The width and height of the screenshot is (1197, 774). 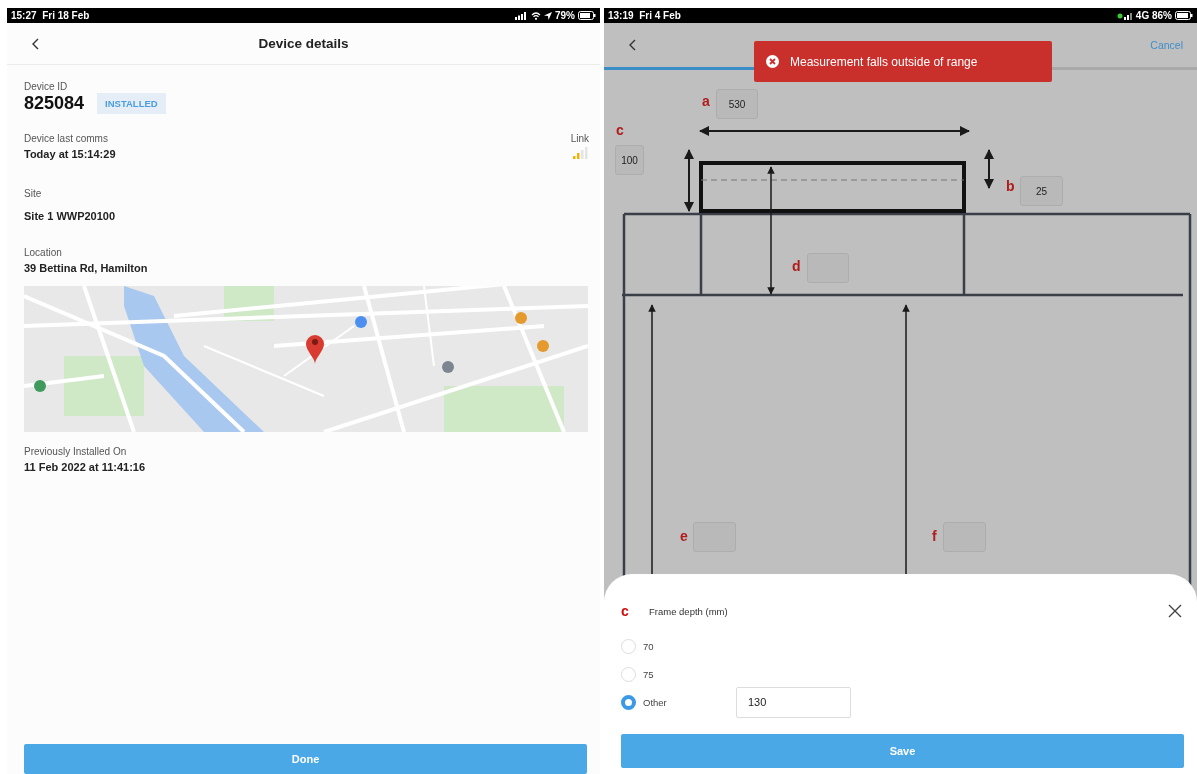 What do you see at coordinates (796, 266) in the screenshot?
I see `dimension-letter: d` at bounding box center [796, 266].